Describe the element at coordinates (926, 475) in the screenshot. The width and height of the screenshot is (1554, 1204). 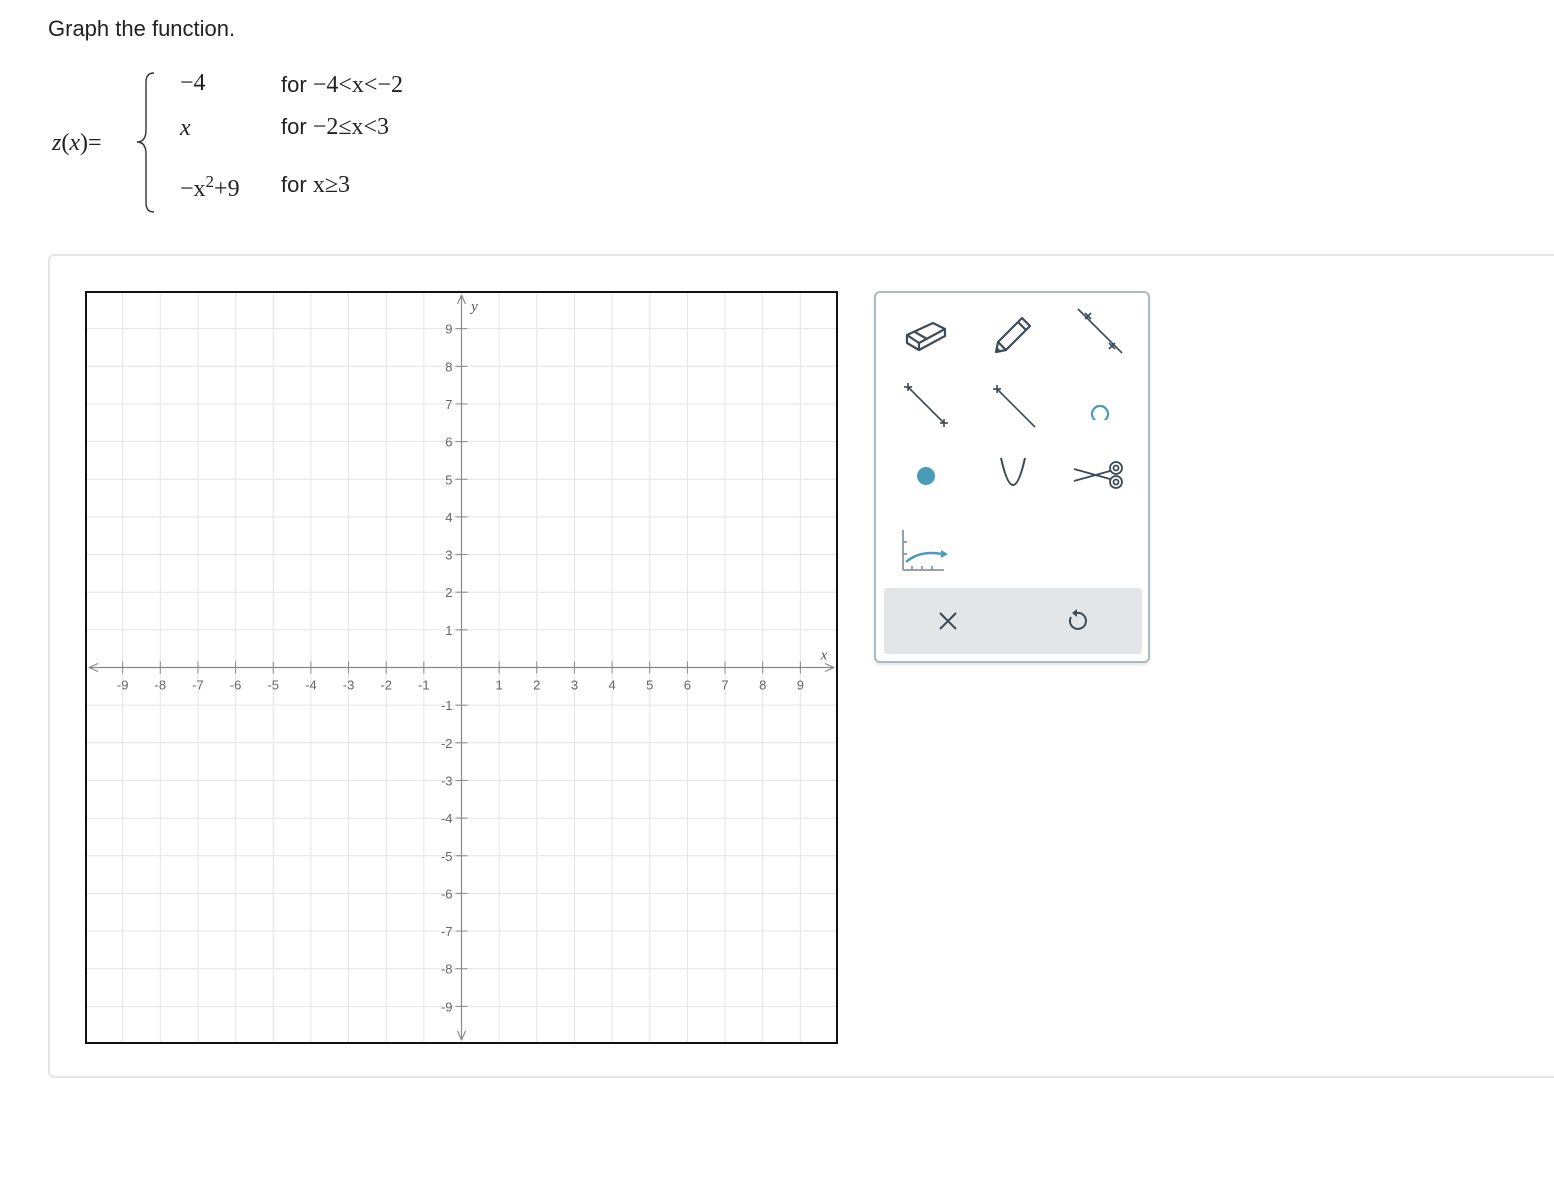
I see `closed-point-icon` at that location.